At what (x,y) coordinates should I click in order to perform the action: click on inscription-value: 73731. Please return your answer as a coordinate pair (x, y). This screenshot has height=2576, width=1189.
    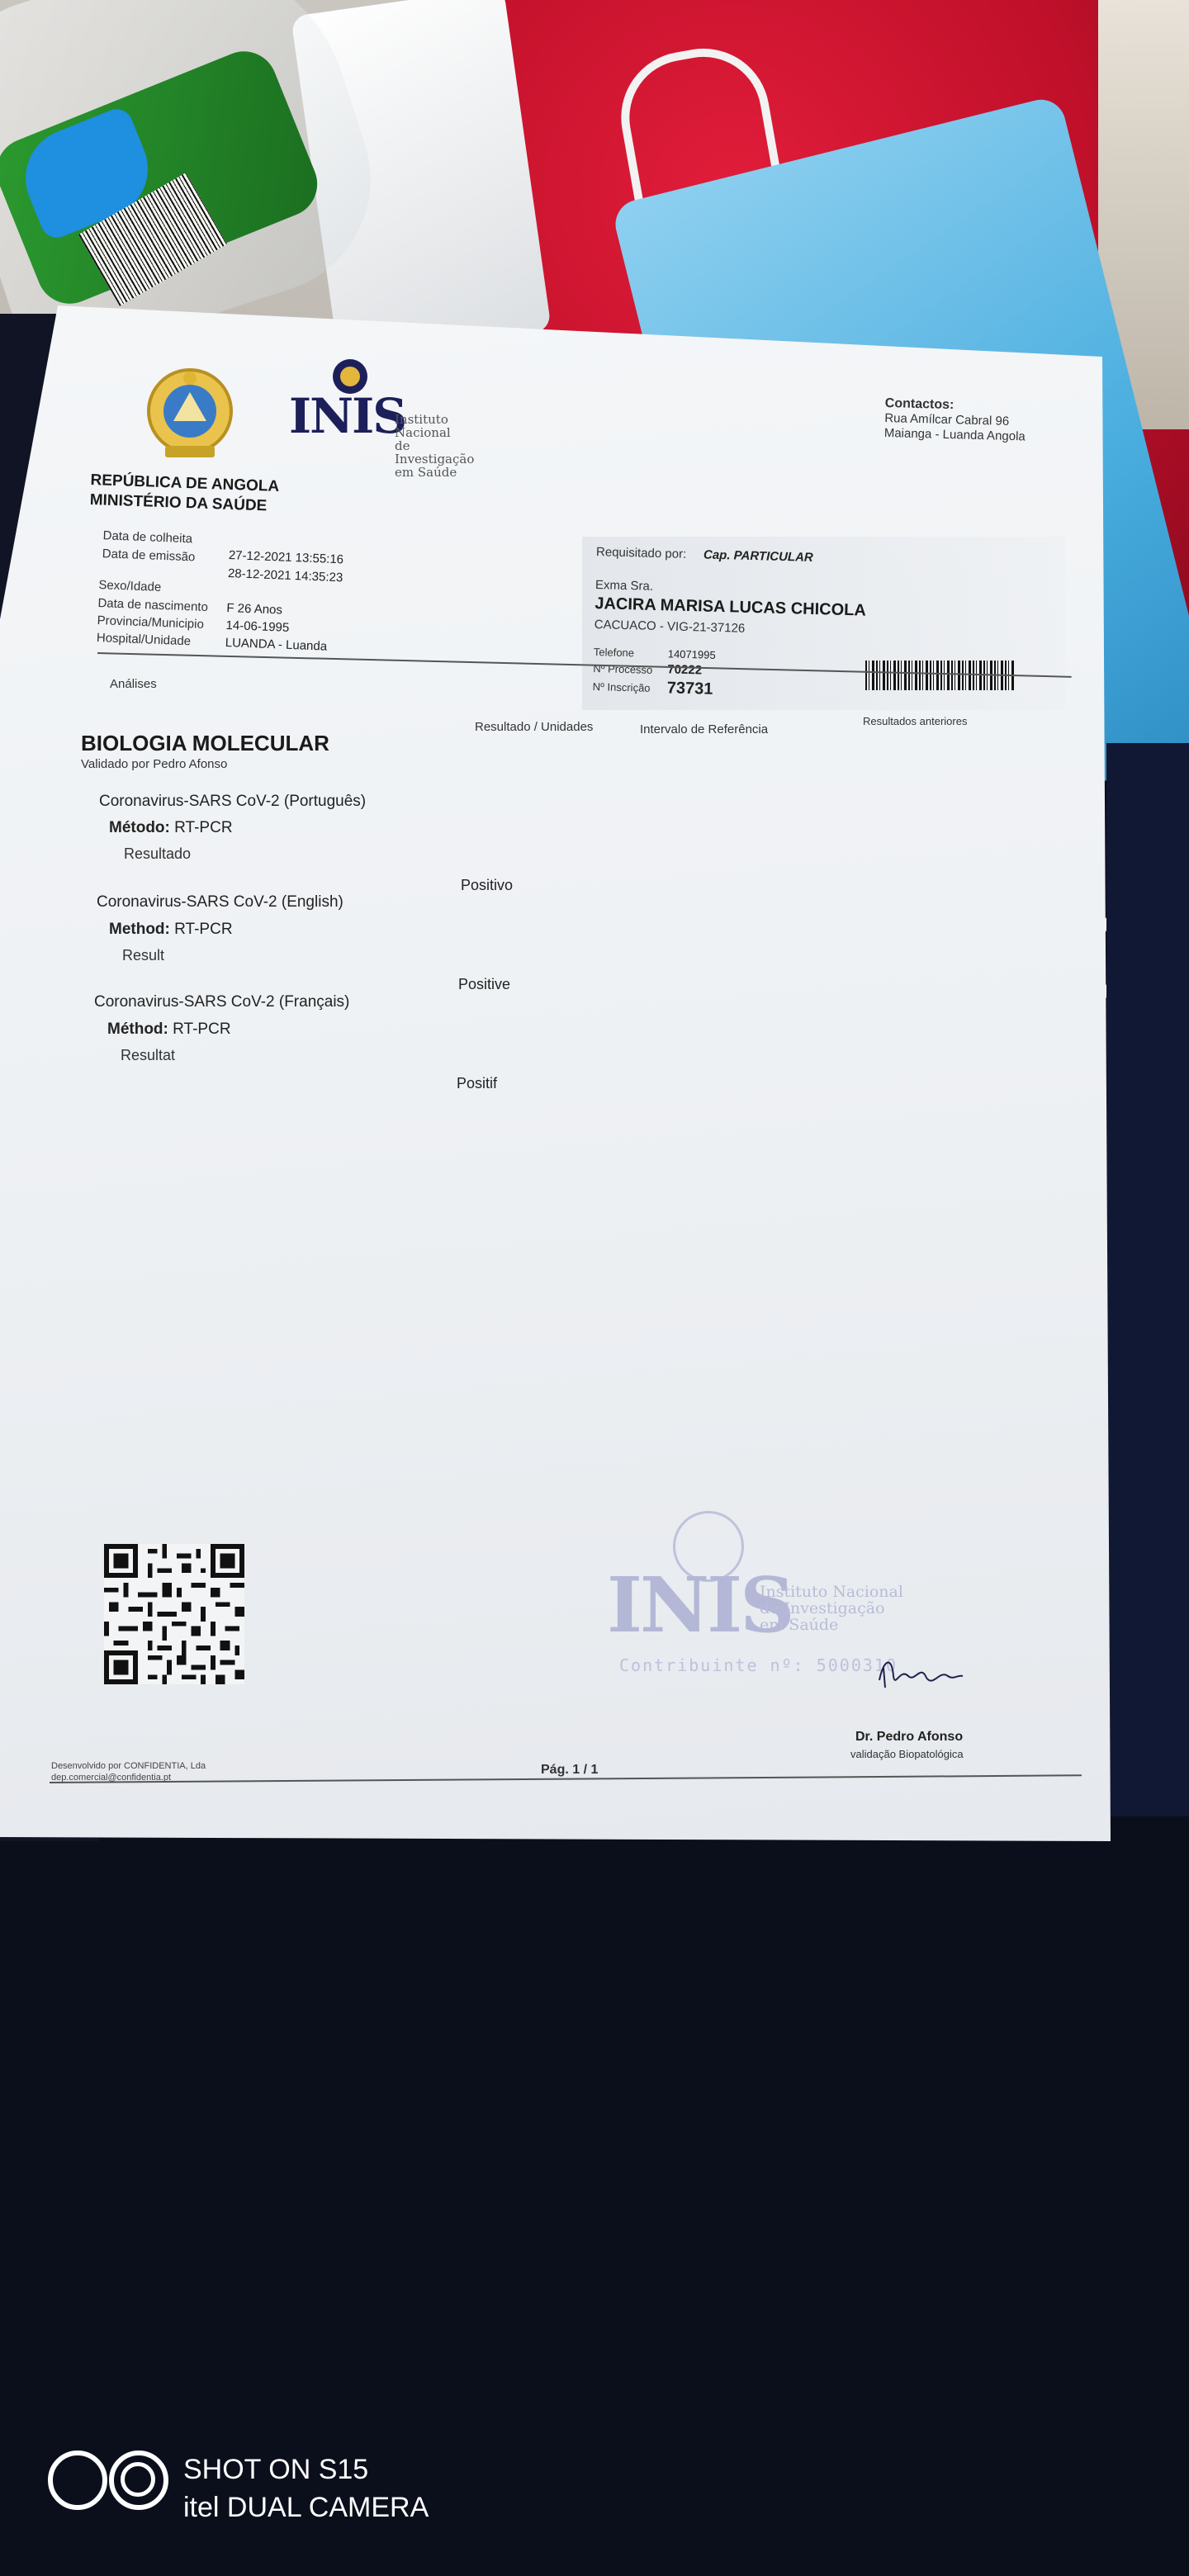
    Looking at the image, I should click on (689, 688).